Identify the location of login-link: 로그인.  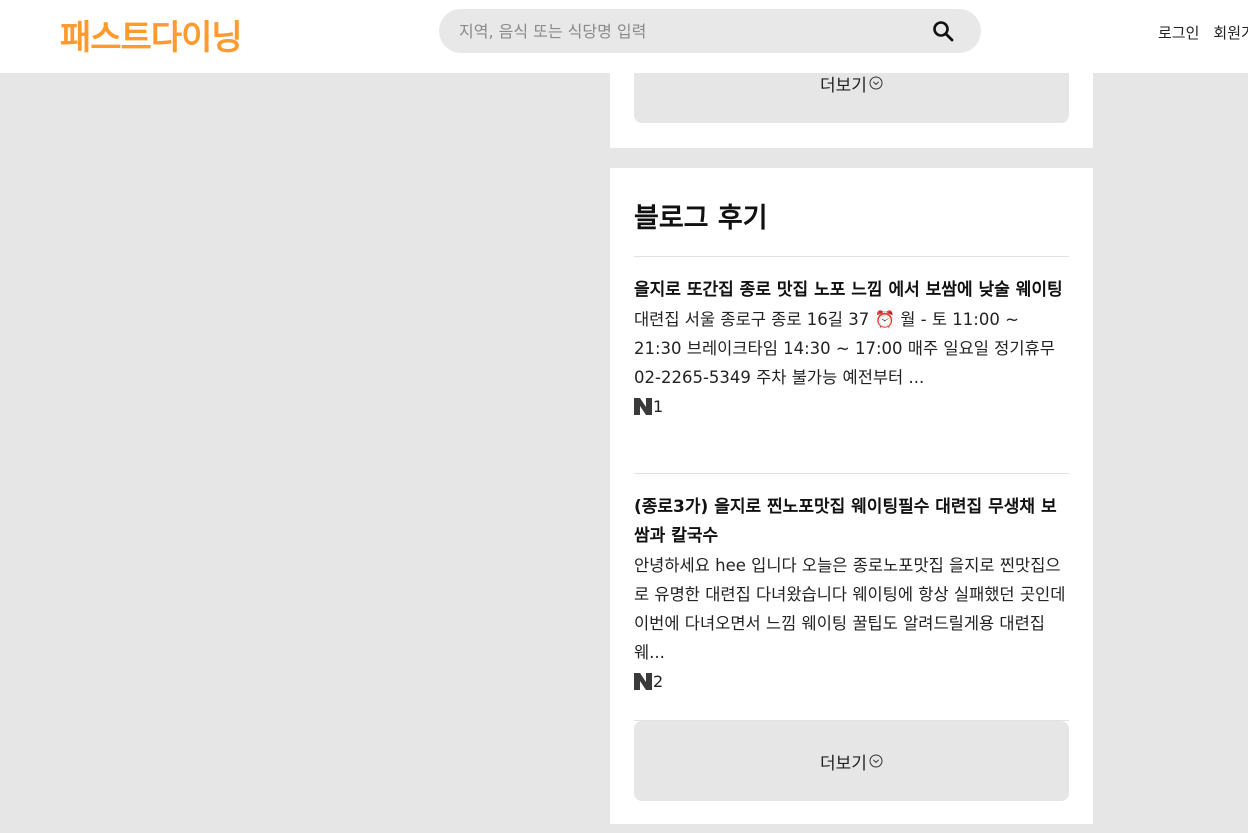
(1178, 33).